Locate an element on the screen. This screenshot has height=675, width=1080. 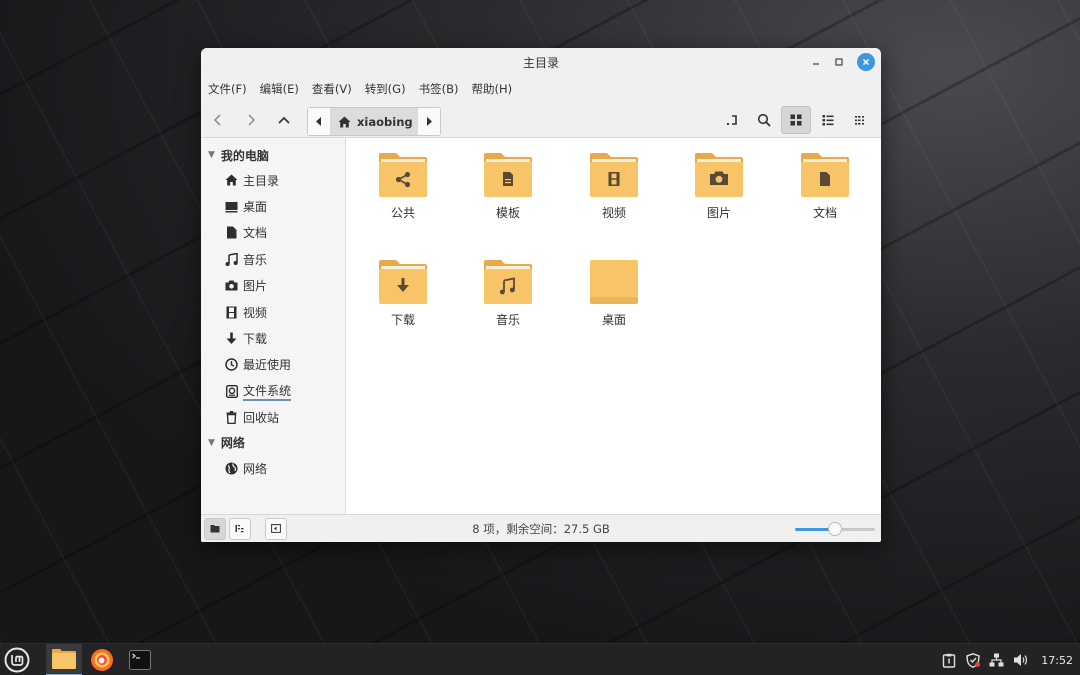
path-crumb-home: xiaobing is located at coordinates (374, 121).